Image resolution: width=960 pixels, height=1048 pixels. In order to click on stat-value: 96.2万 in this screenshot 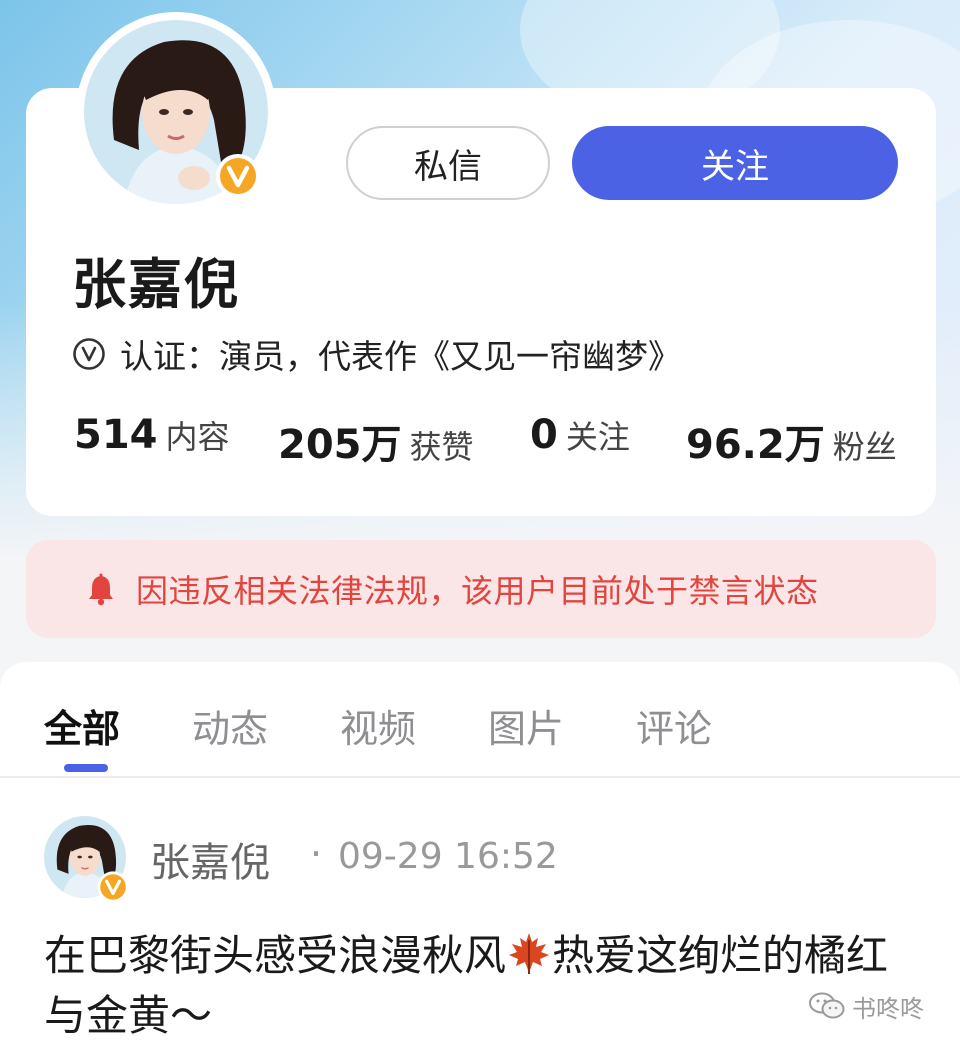, I will do `click(755, 445)`.